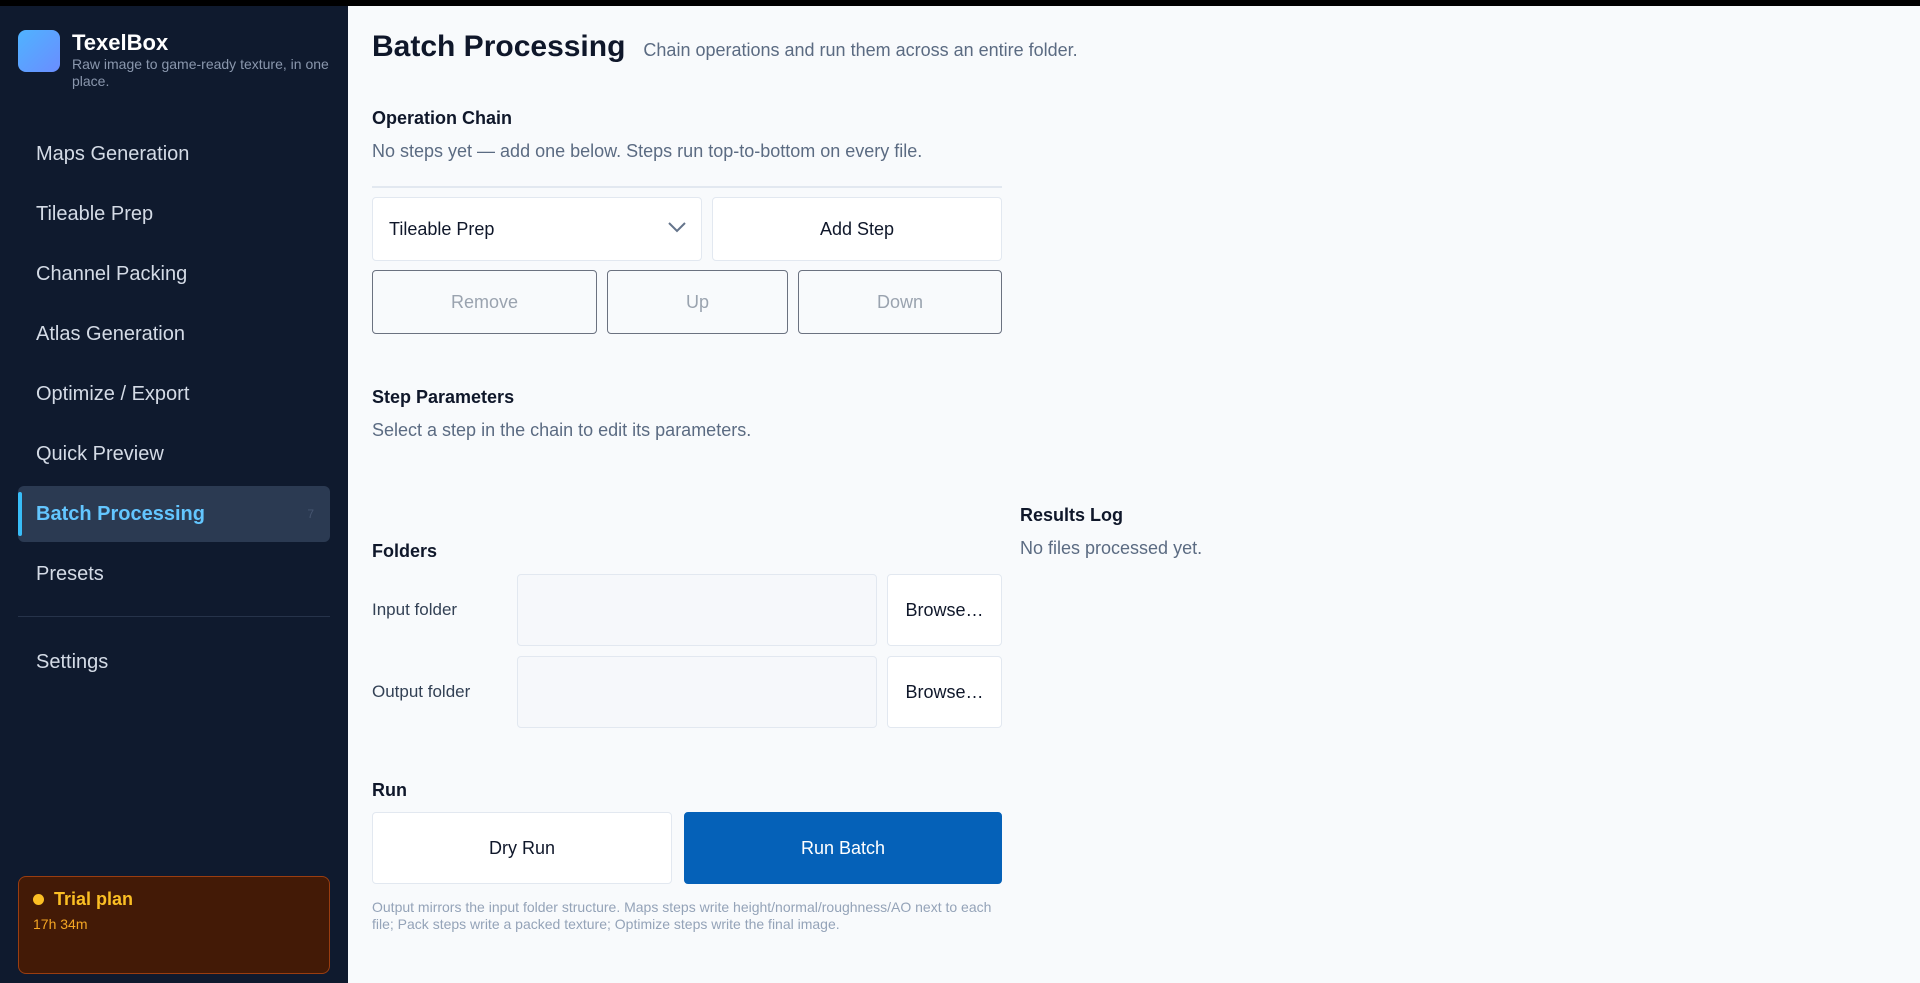 The height and width of the screenshot is (983, 1920). What do you see at coordinates (900, 302) in the screenshot?
I see `move-down-button: Down` at bounding box center [900, 302].